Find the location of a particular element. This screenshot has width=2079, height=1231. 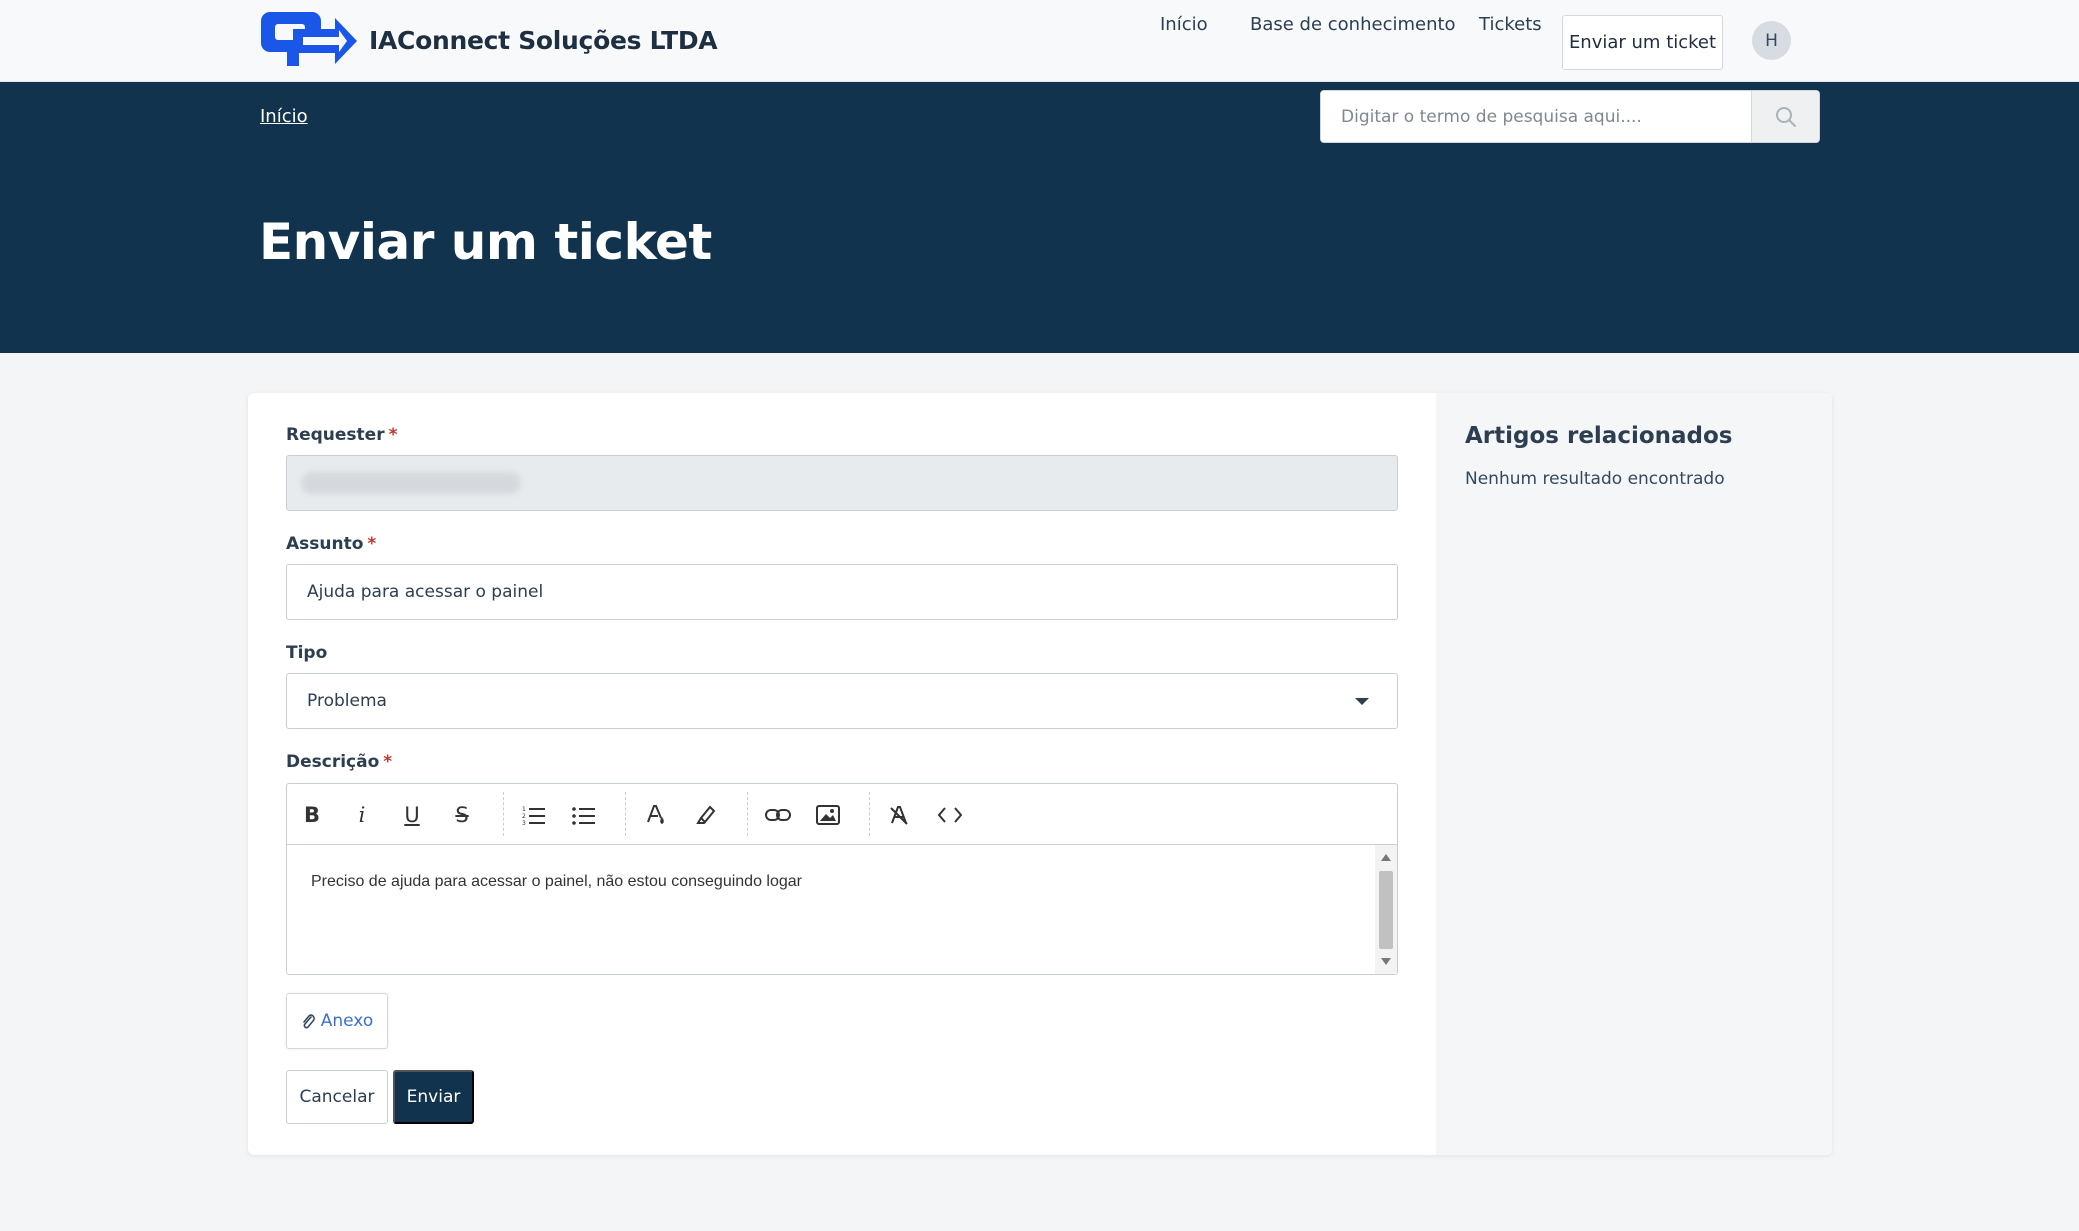

insert-link-button is located at coordinates (778, 815).